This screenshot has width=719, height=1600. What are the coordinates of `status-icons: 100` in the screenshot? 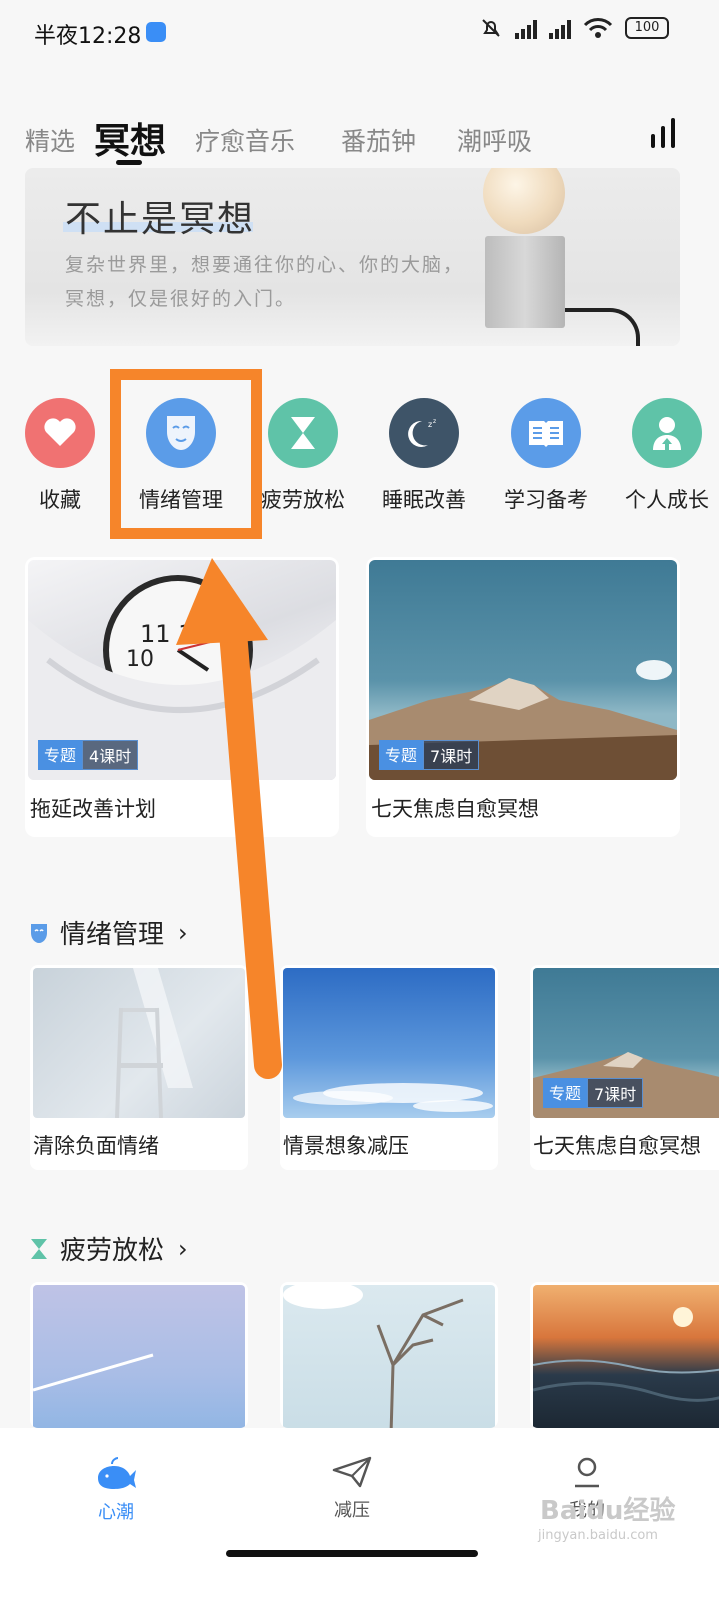 It's located at (574, 28).